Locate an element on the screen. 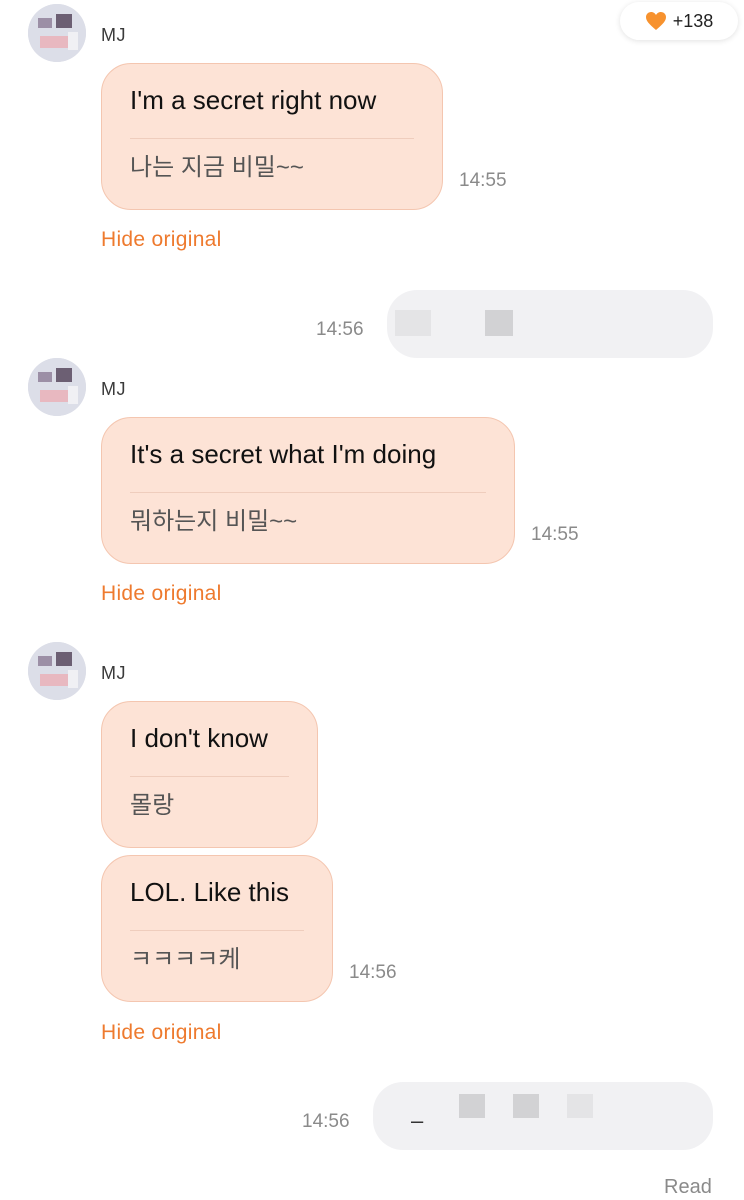 Image resolution: width=744 pixels, height=1200 pixels. translated-text: I don't know is located at coordinates (199, 738).